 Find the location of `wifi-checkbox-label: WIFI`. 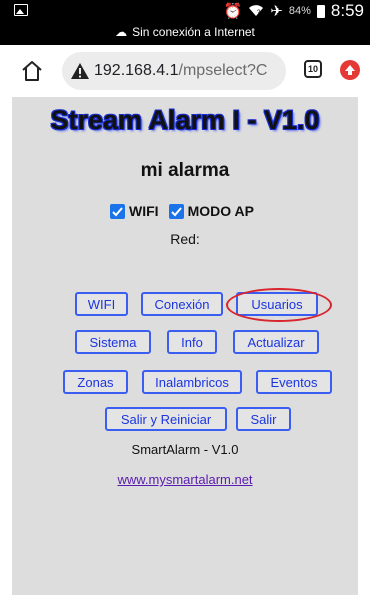

wifi-checkbox-label: WIFI is located at coordinates (144, 211).